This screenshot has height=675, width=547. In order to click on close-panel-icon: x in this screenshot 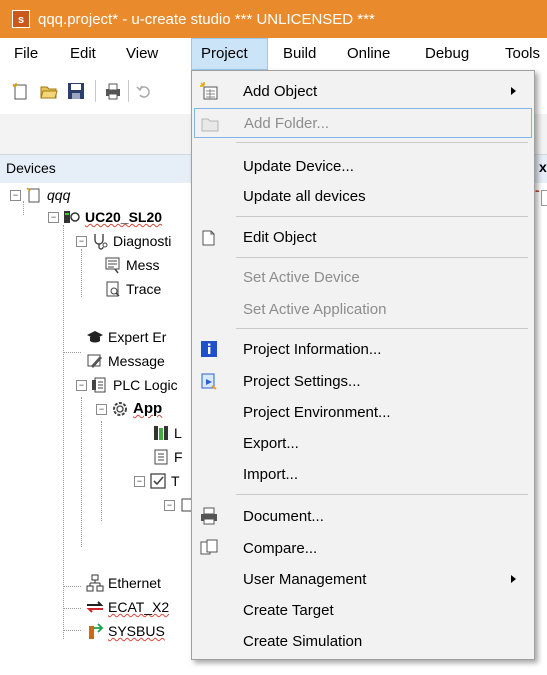, I will do `click(543, 167)`.